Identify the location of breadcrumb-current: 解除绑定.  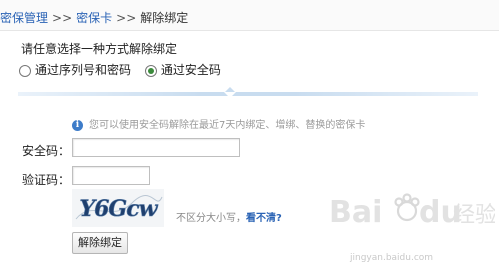
(164, 18).